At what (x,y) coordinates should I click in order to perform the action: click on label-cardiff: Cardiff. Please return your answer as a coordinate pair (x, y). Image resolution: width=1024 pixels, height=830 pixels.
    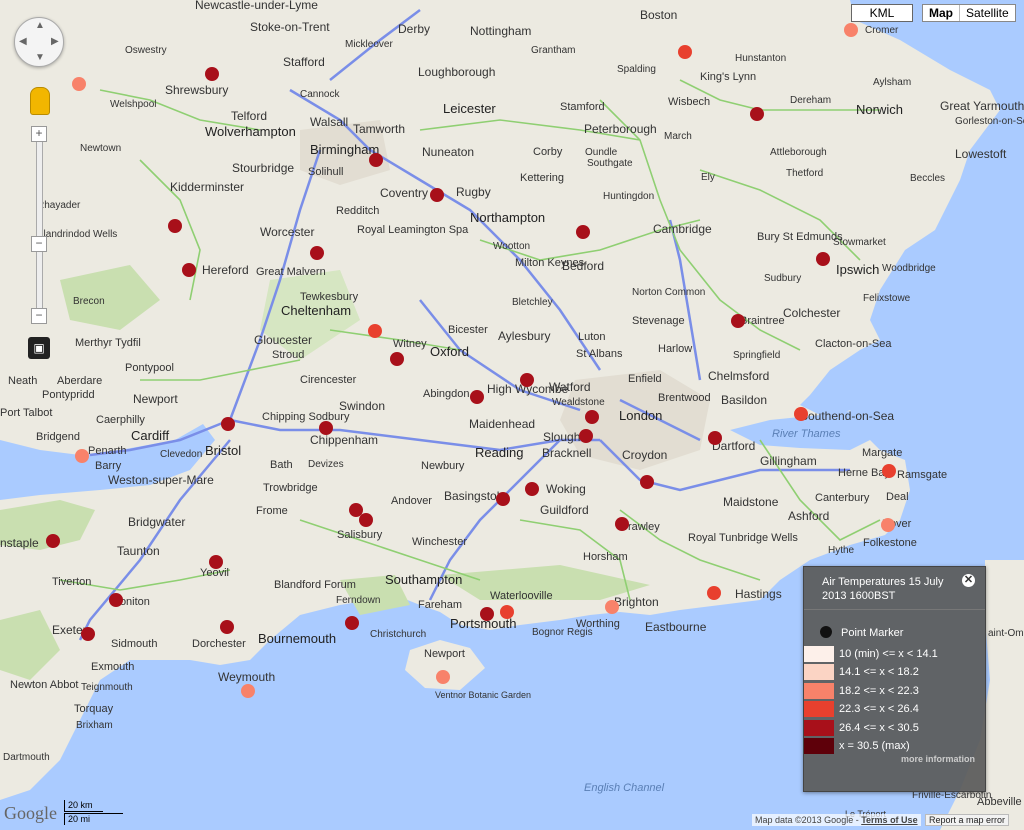
    Looking at the image, I should click on (150, 435).